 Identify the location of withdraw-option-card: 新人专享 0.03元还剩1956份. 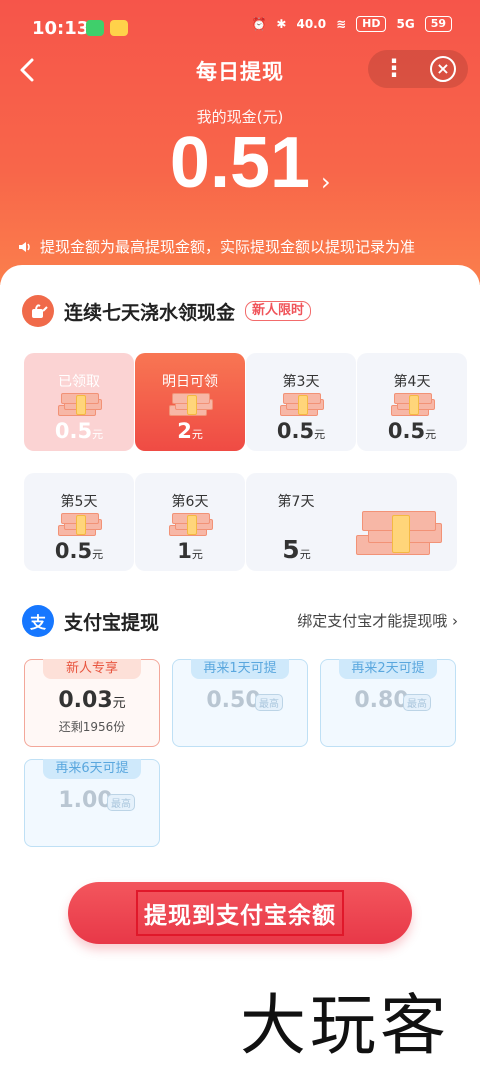
(92, 703).